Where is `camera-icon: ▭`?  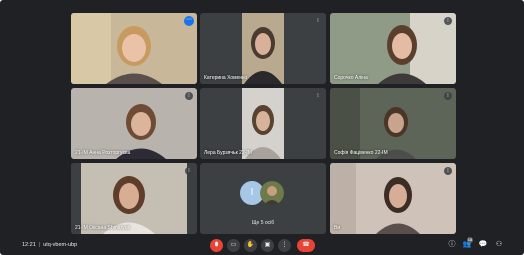 camera-icon: ▭ is located at coordinates (233, 245).